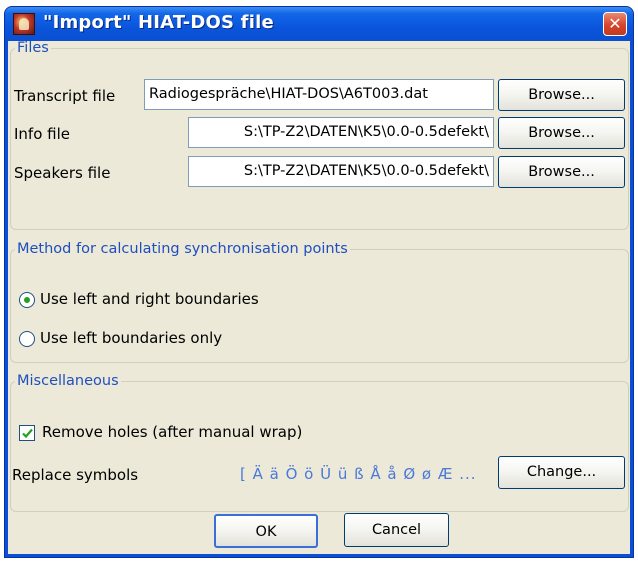 The height and width of the screenshot is (564, 638). Describe the element at coordinates (341, 171) in the screenshot. I see `speakers-file-field: S:\TP-Z2\DATEN\K5\0.0-0.5defekt\` at that location.